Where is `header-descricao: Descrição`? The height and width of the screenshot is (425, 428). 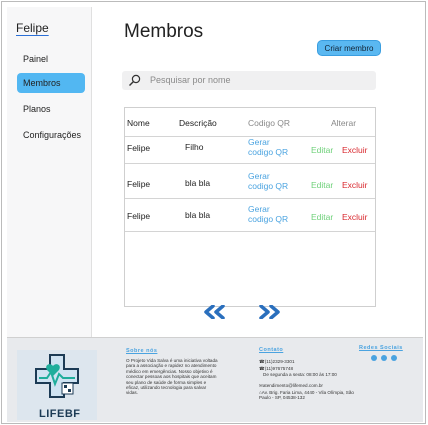
header-descricao: Descrição is located at coordinates (198, 123).